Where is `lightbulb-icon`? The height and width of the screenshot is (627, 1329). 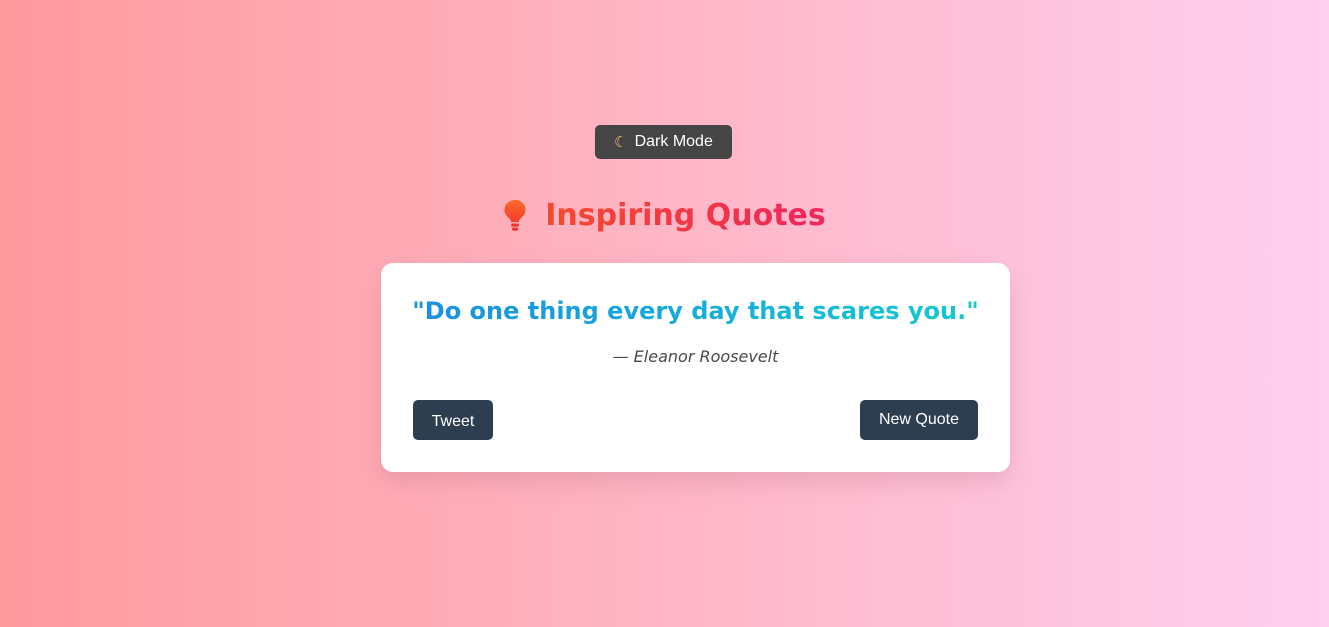 lightbulb-icon is located at coordinates (515, 215).